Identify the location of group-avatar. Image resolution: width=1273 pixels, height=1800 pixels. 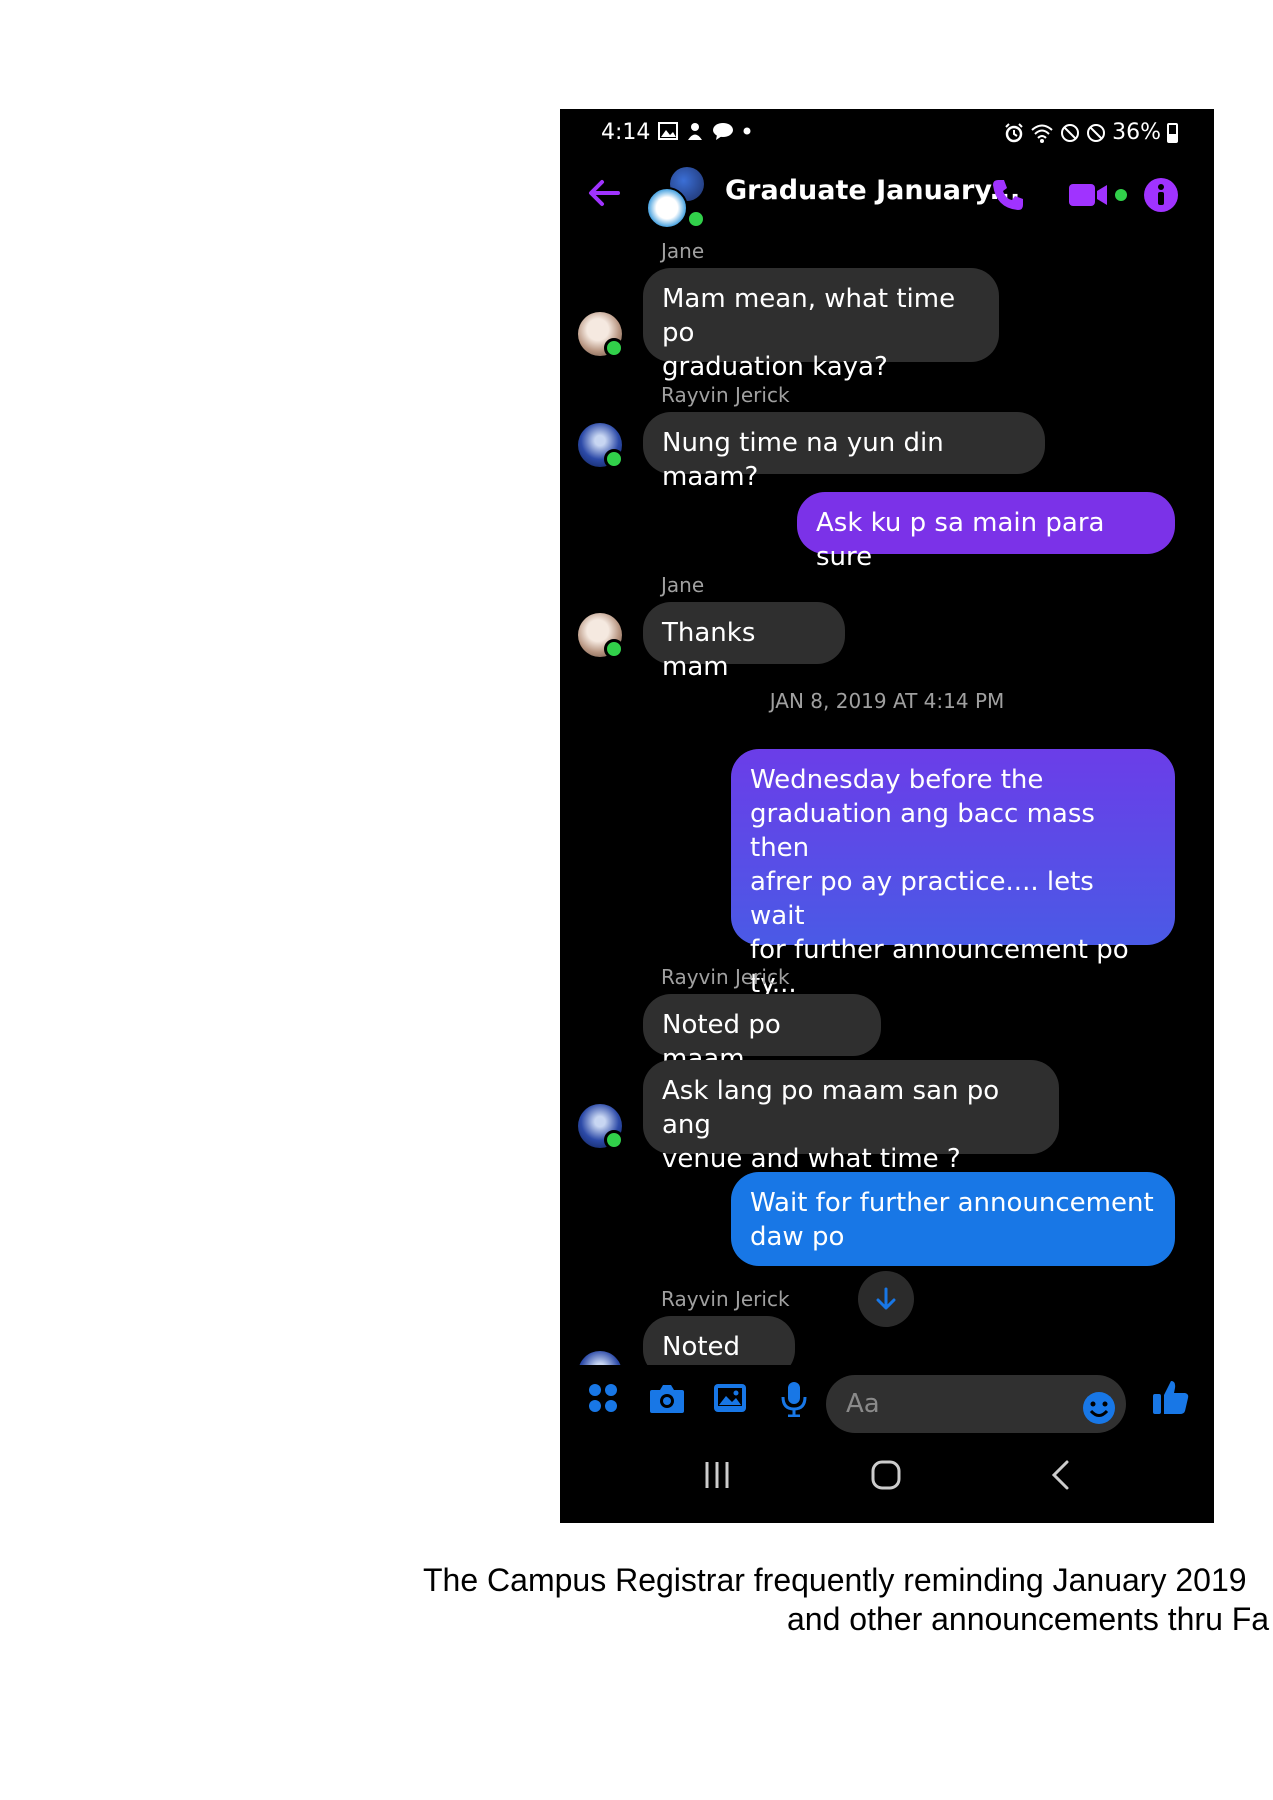
(676, 198).